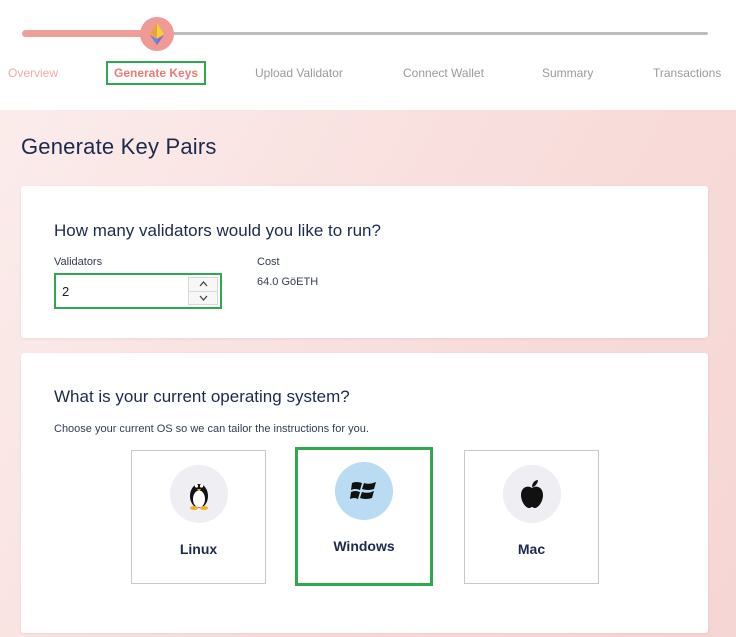  I want to click on validators-label: Validators, so click(78, 262).